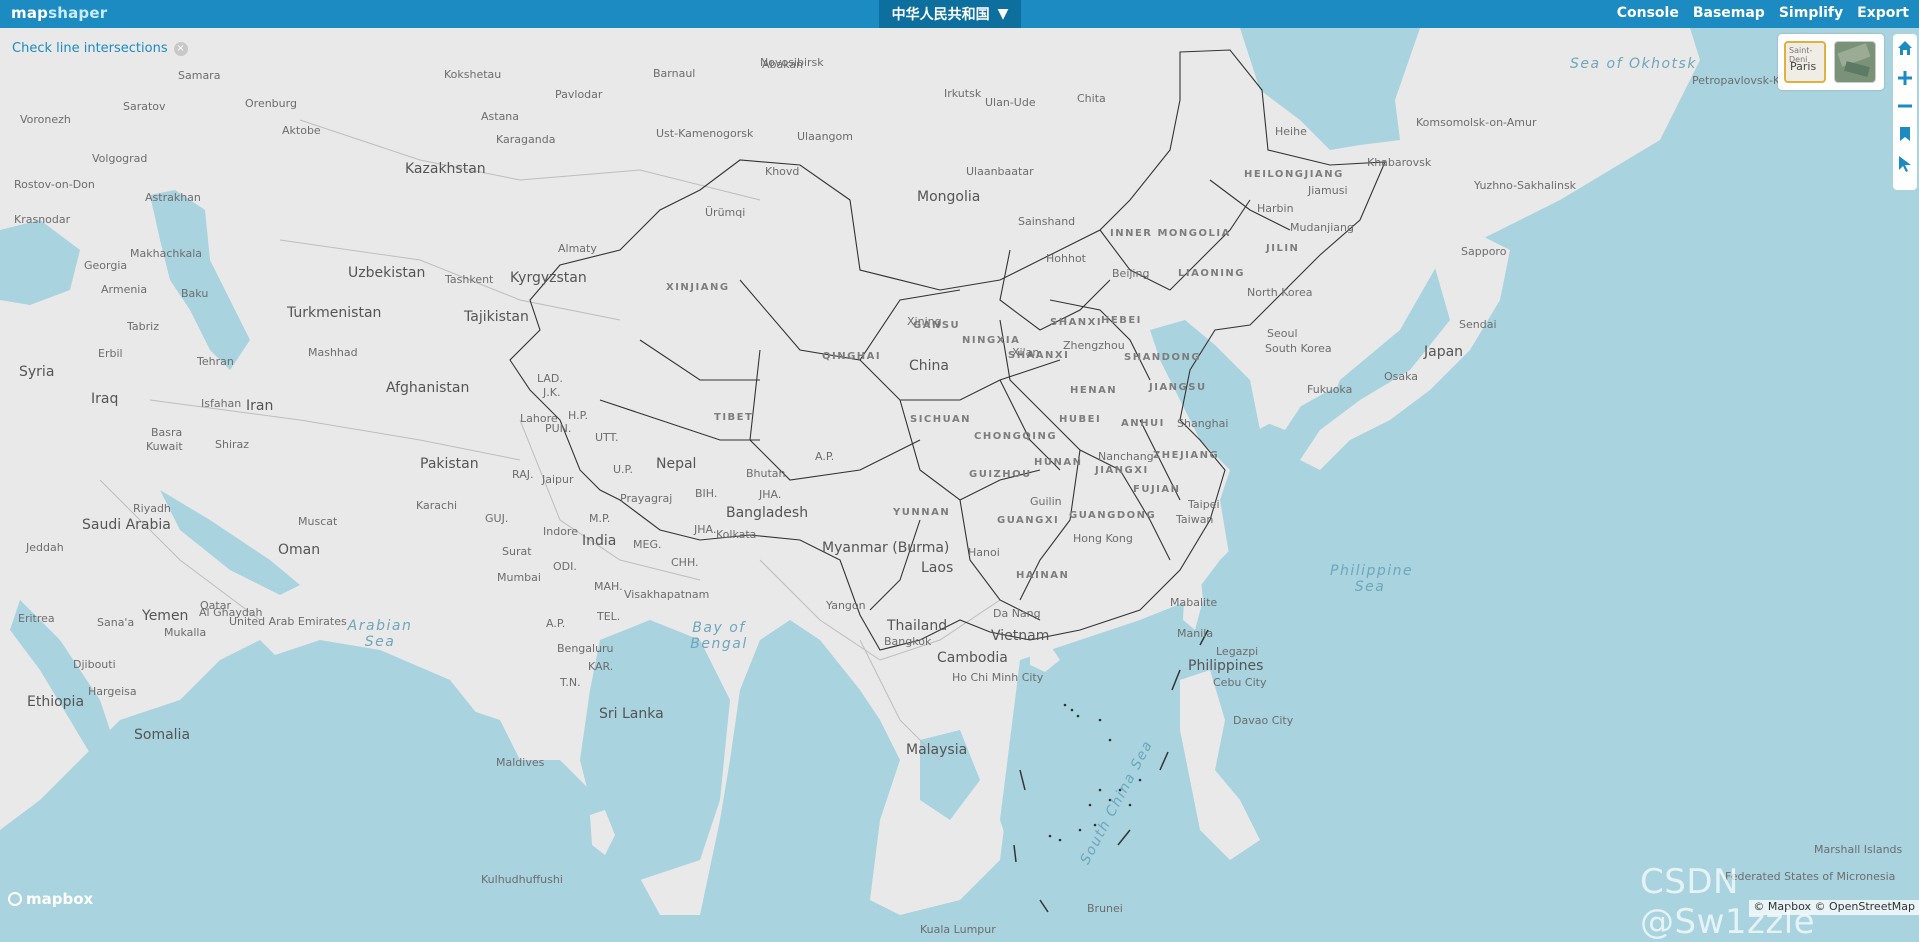  I want to click on label-india: India, so click(599, 541).